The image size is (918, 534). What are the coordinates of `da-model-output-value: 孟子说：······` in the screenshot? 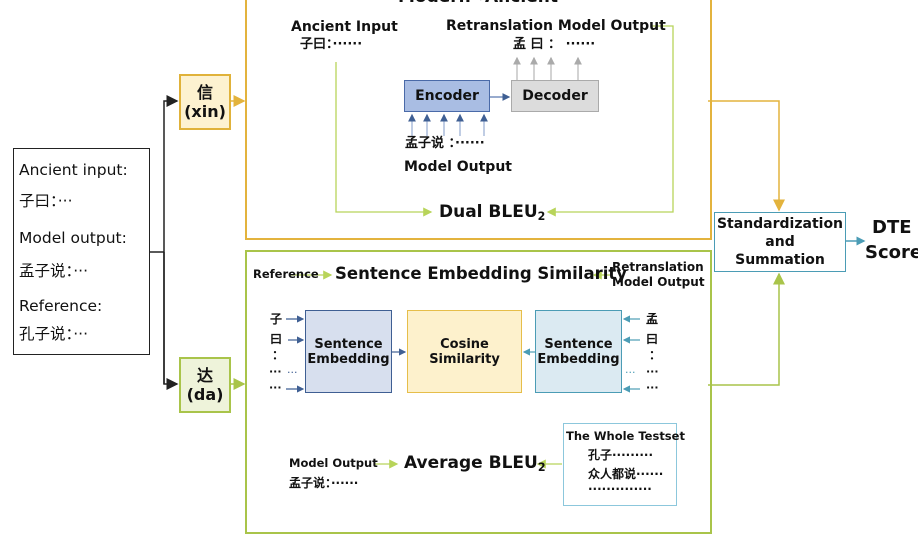 It's located at (324, 483).